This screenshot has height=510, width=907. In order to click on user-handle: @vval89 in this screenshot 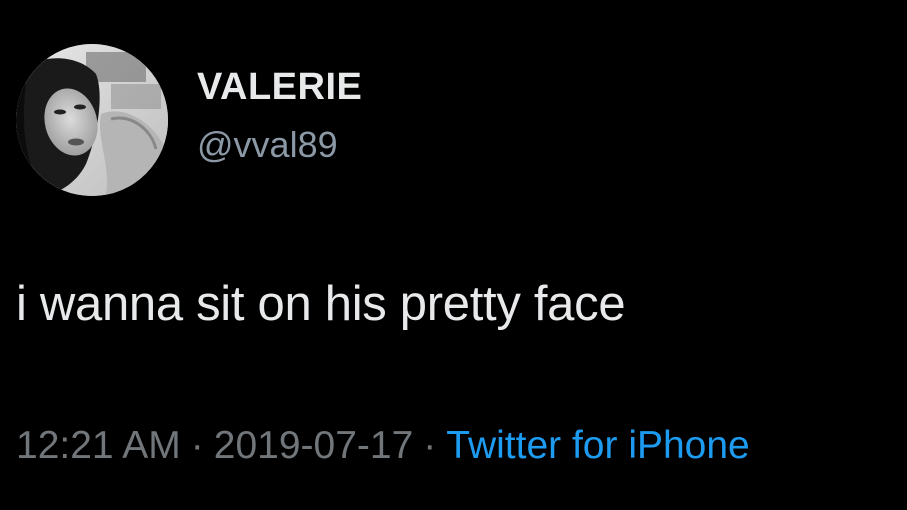, I will do `click(267, 145)`.